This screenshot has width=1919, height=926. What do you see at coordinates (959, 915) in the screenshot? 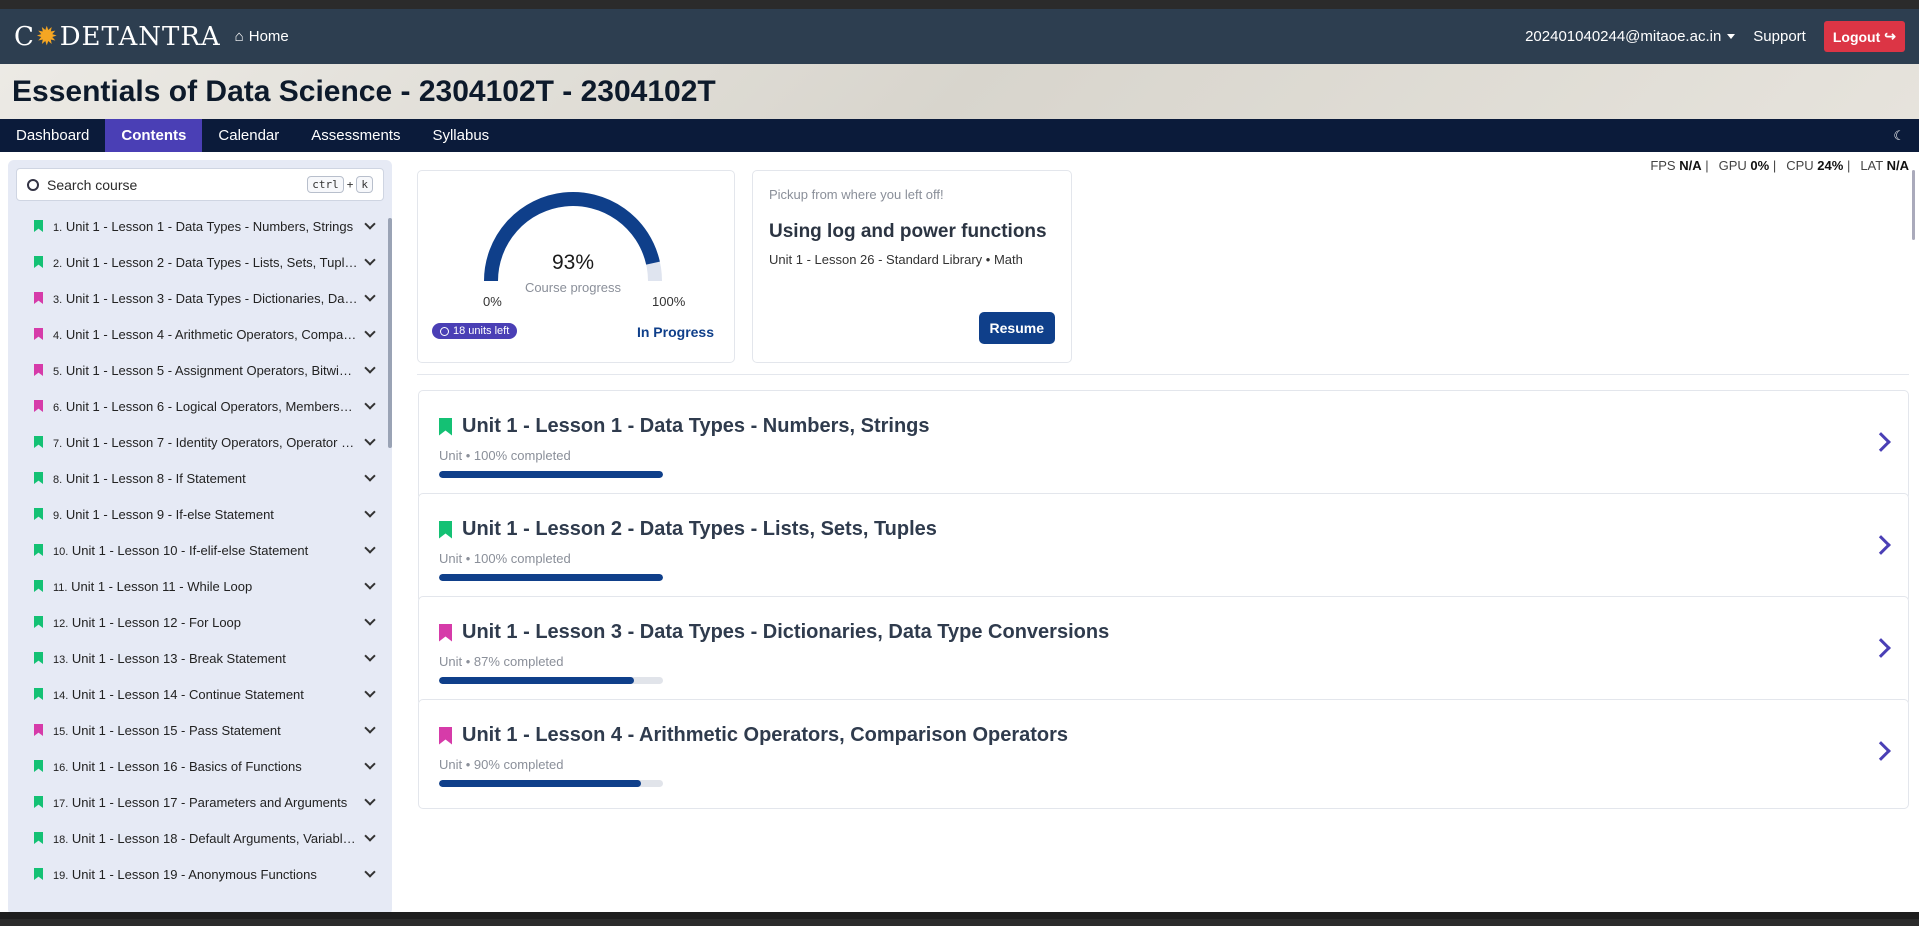
I see `bottom-edge` at bounding box center [959, 915].